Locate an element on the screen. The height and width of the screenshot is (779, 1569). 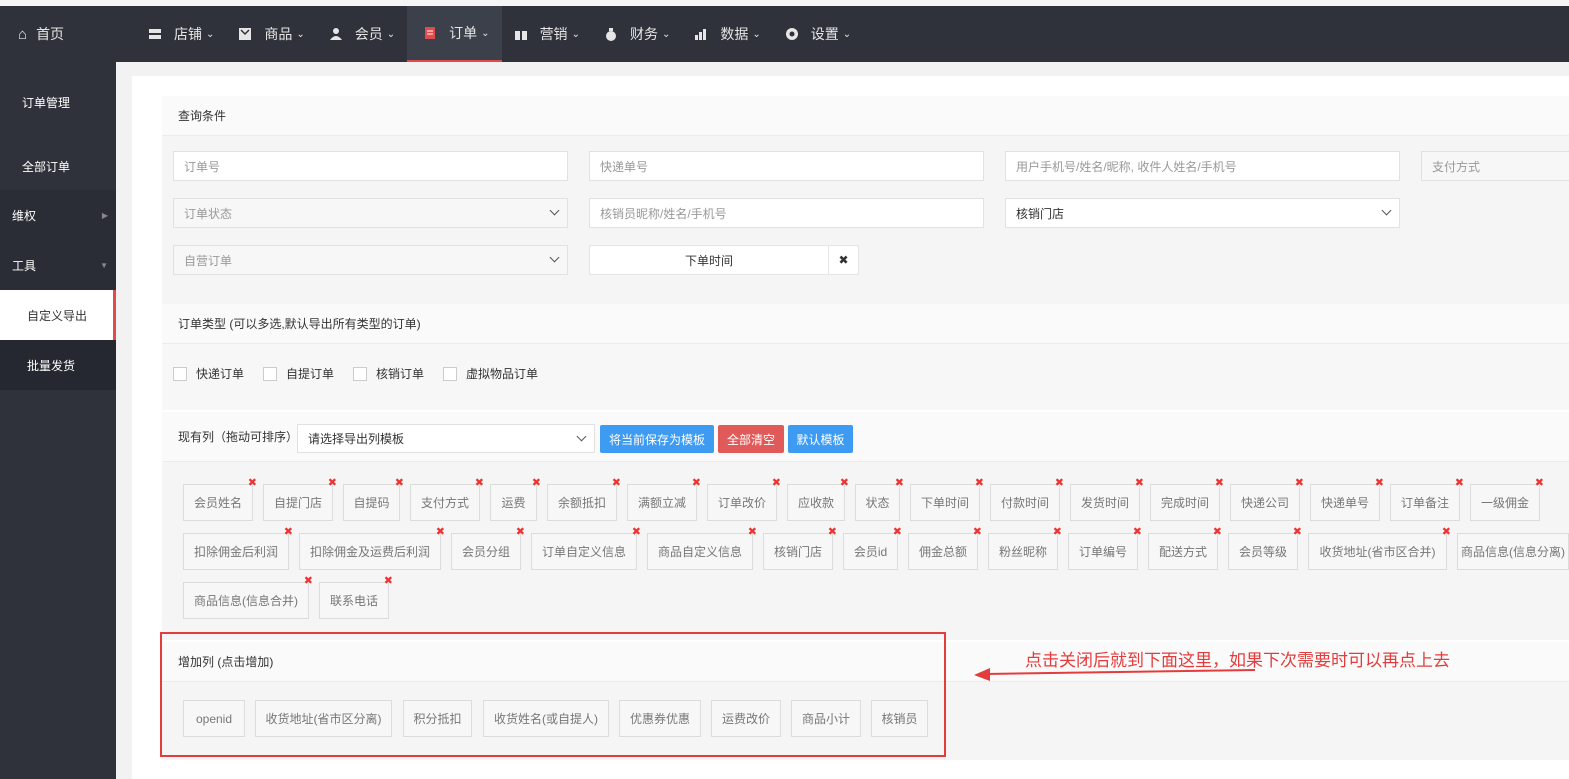
column-tag: 佣金总额 ✖ is located at coordinates (945, 548).